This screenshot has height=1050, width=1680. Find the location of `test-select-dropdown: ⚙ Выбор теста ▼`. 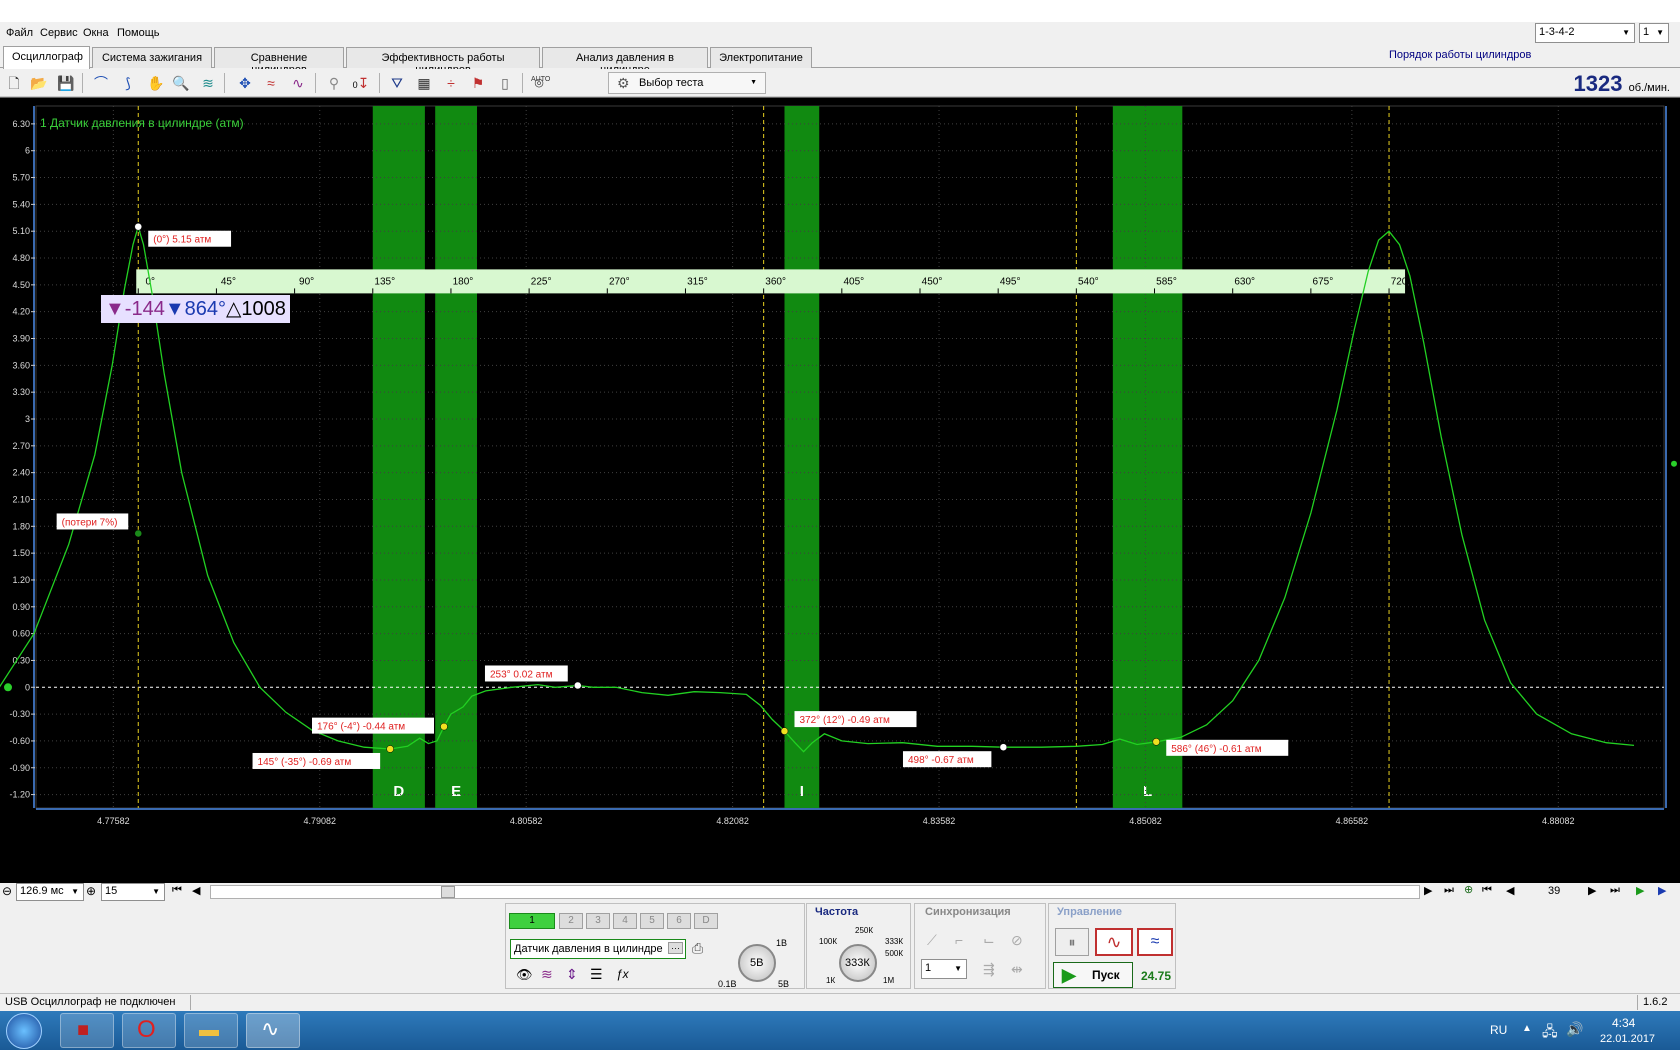

test-select-dropdown: ⚙ Выбор теста ▼ is located at coordinates (687, 83).